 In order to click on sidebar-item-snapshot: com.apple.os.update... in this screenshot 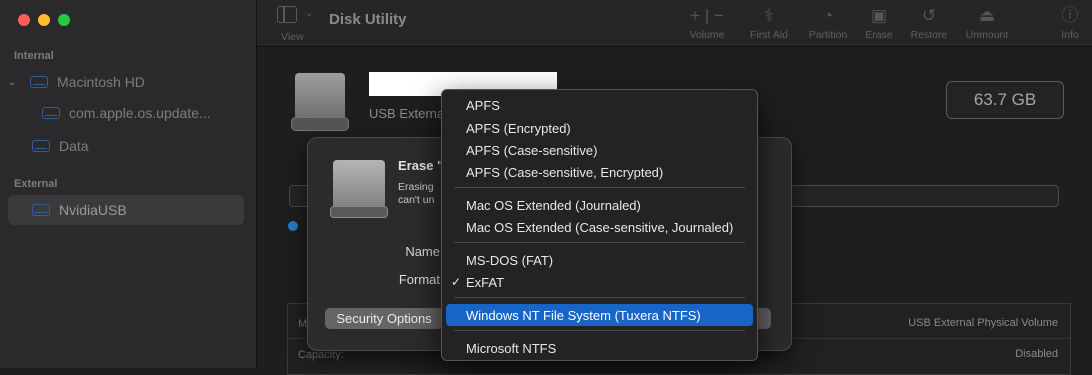, I will do `click(139, 113)`.